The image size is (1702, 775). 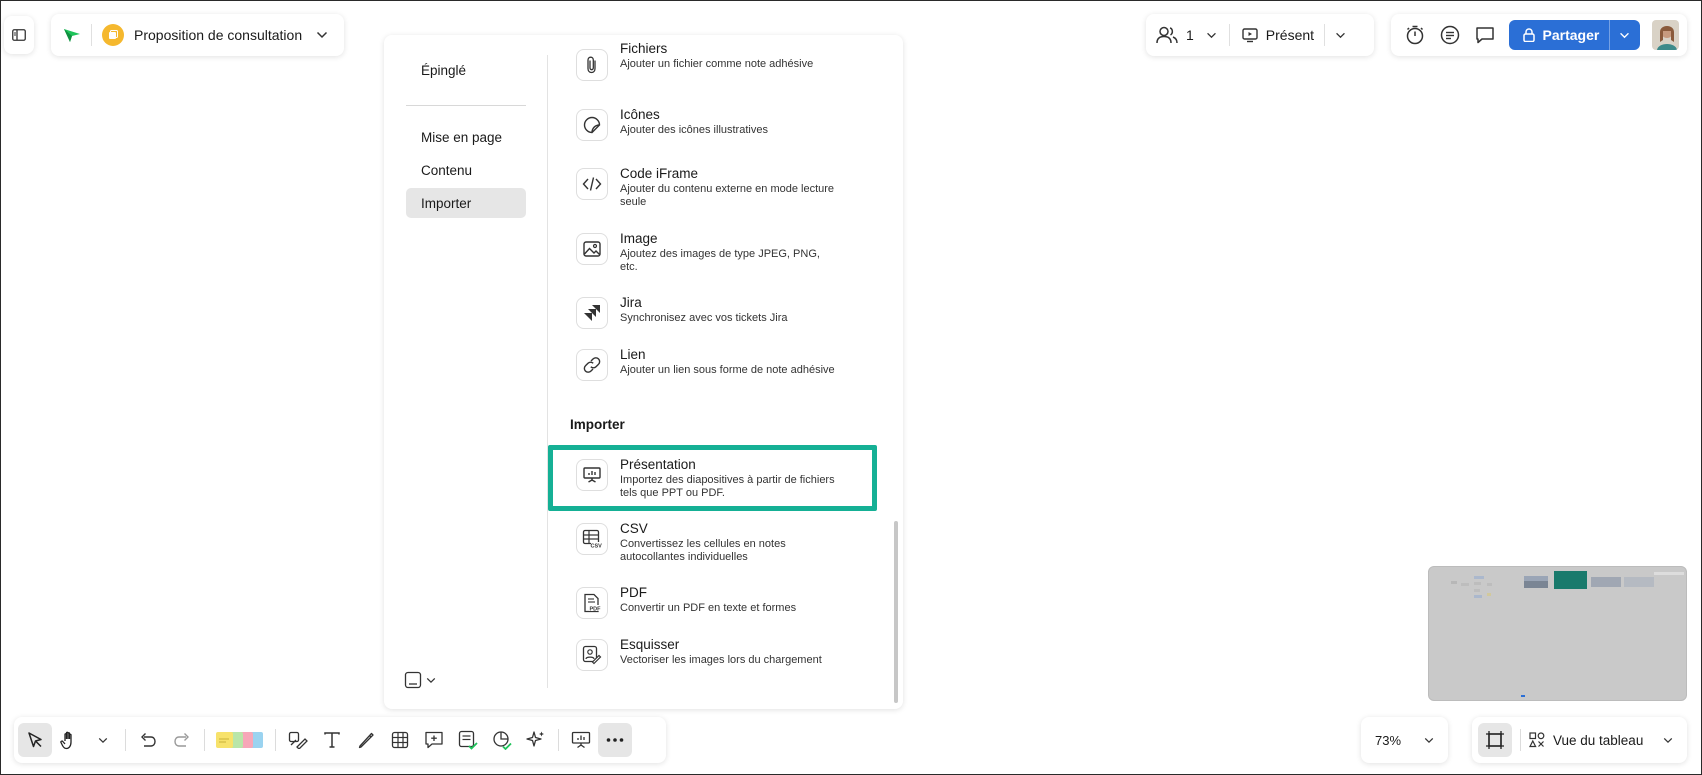 I want to click on ai-tool-button, so click(x=536, y=740).